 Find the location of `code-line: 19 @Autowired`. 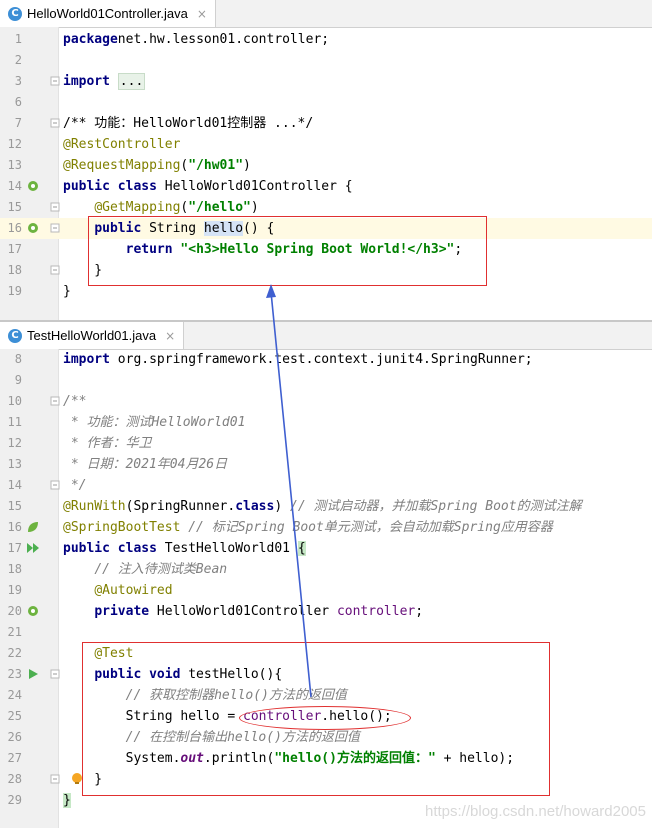

code-line: 19 @Autowired is located at coordinates (326, 590).